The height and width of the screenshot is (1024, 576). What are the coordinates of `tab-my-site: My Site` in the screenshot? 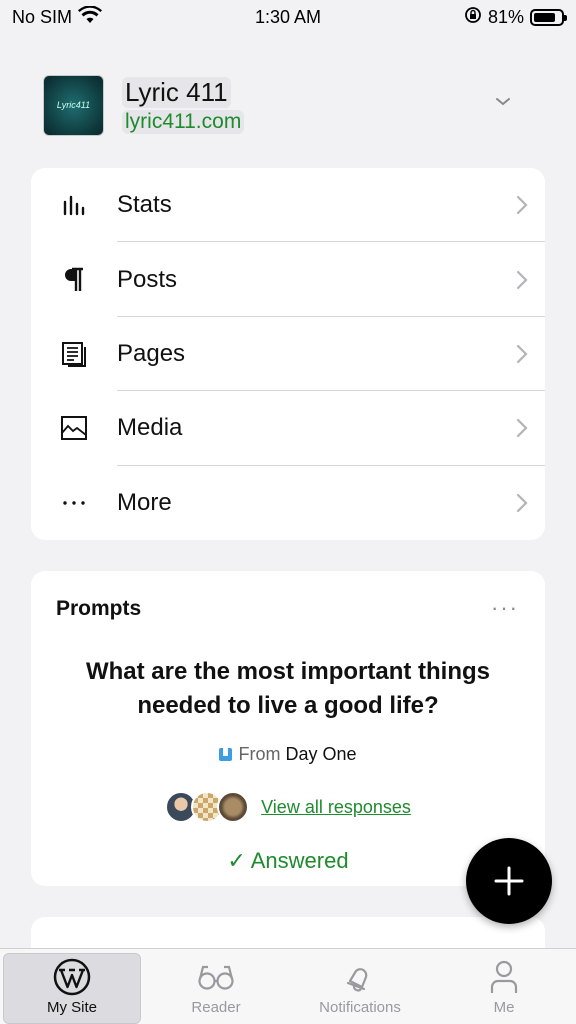 It's located at (72, 986).